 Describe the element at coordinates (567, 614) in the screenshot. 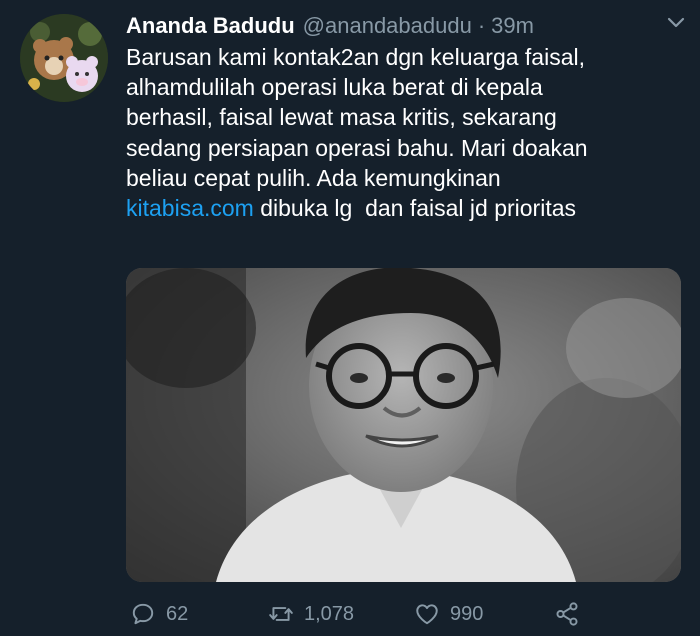

I see `share-icon` at that location.